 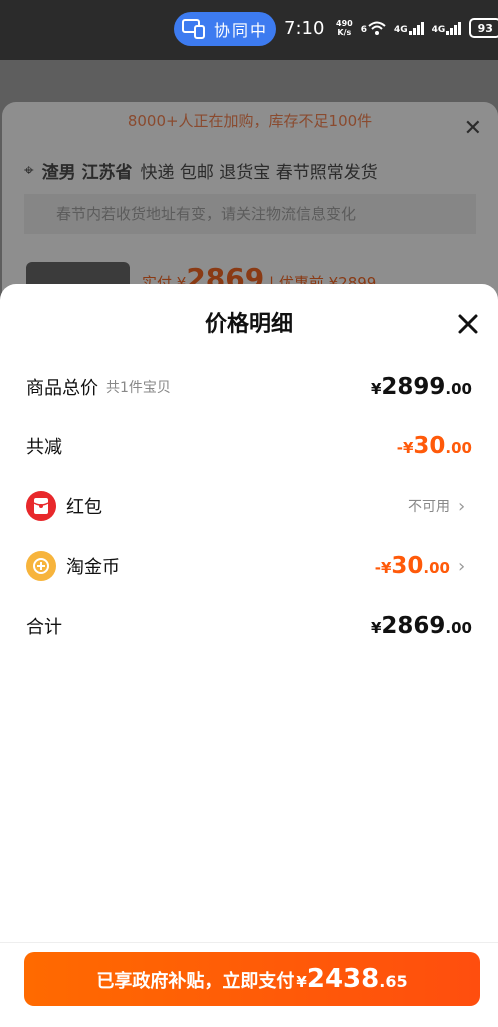 I want to click on coin-icon, so click(x=41, y=566).